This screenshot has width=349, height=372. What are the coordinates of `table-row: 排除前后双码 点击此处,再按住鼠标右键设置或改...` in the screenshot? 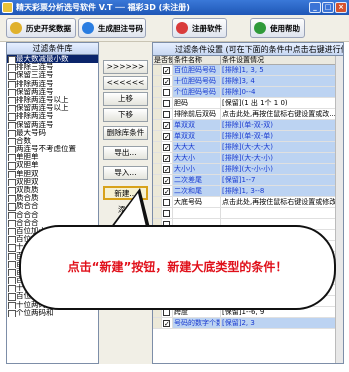 It's located at (248, 114).